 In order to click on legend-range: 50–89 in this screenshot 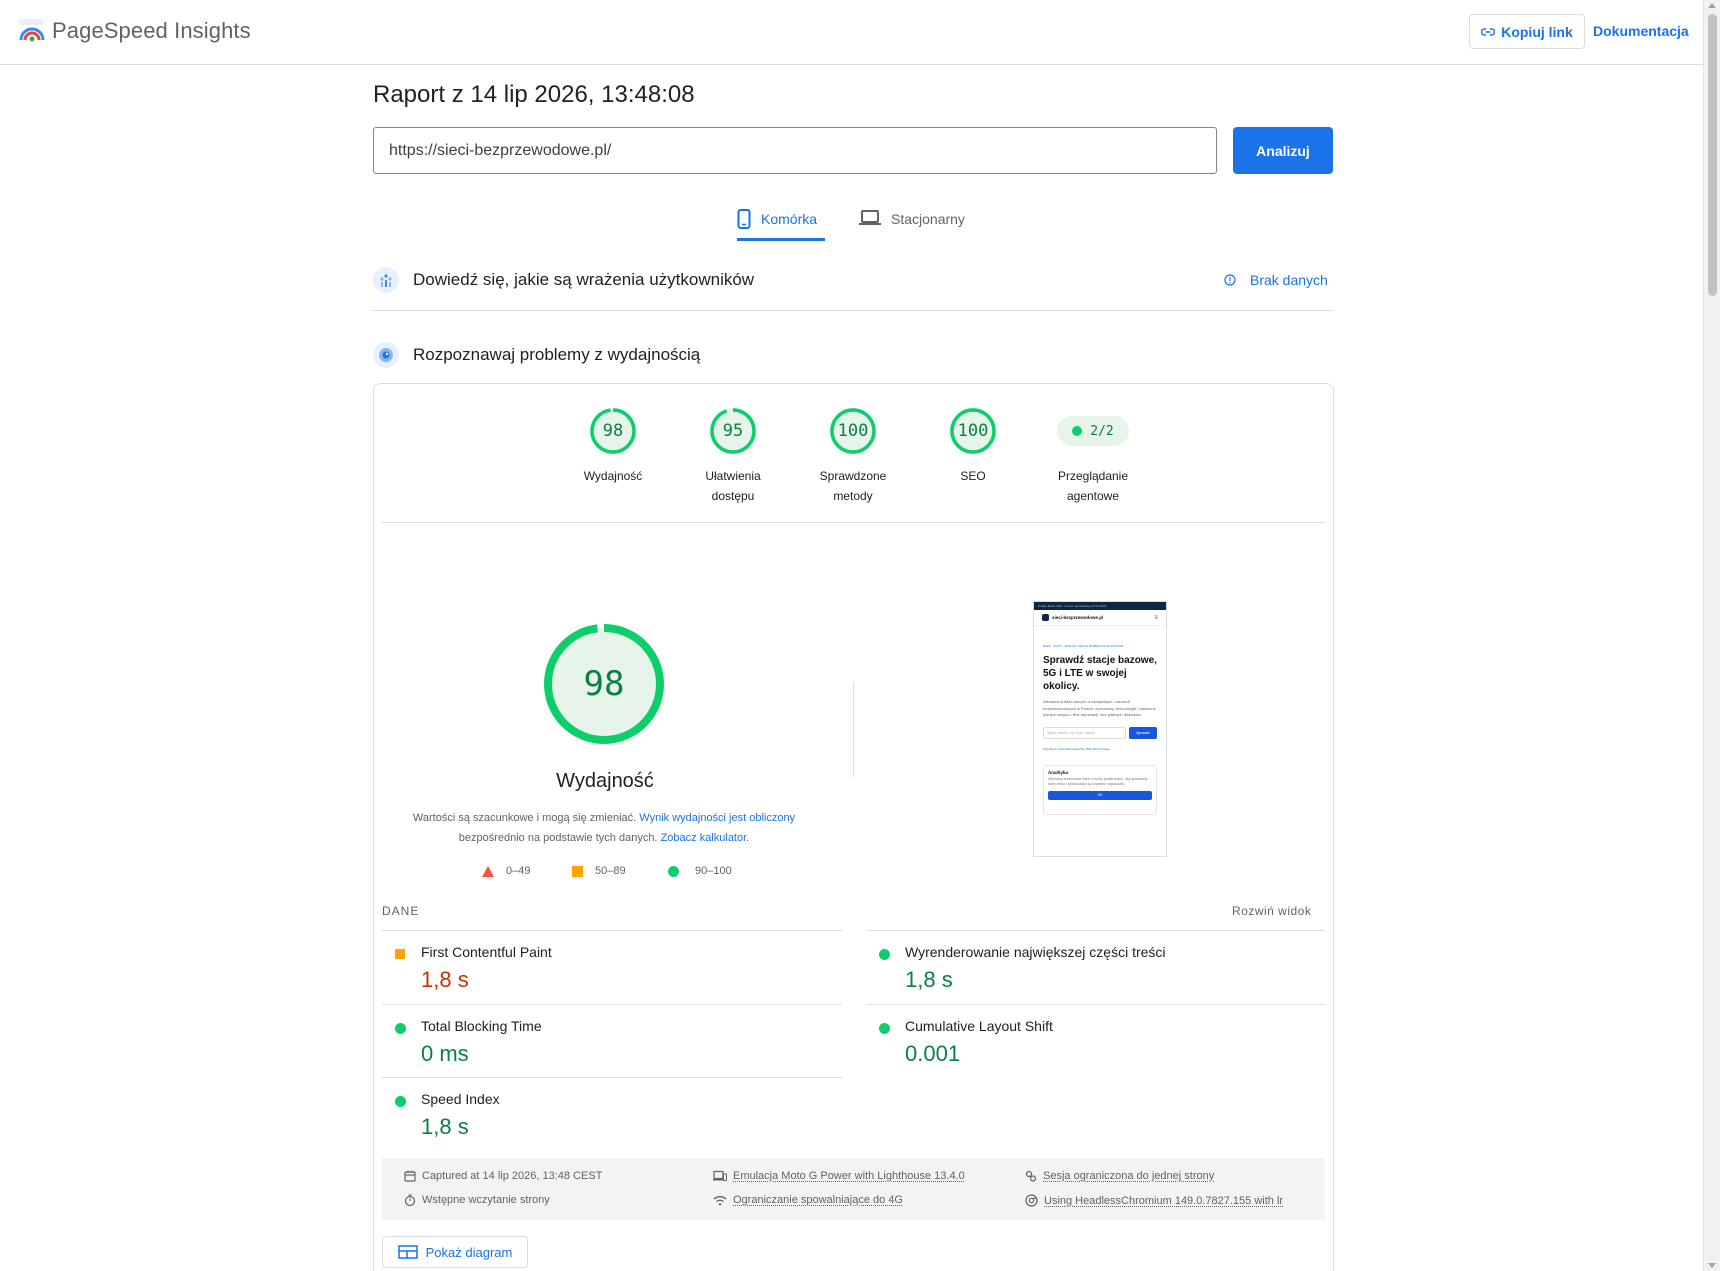, I will do `click(610, 871)`.